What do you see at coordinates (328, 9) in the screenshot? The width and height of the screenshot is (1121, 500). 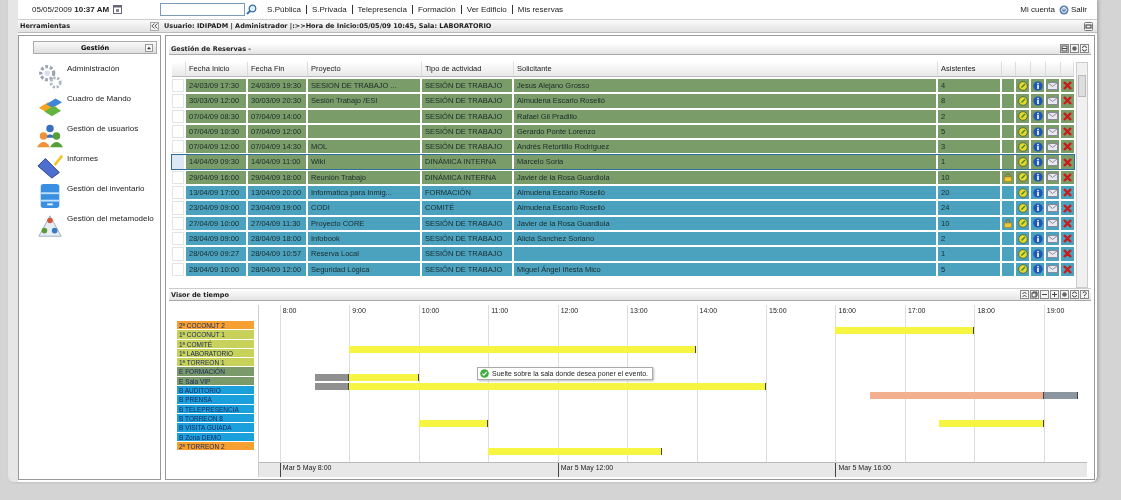 I see `nav-link: S.Privada` at bounding box center [328, 9].